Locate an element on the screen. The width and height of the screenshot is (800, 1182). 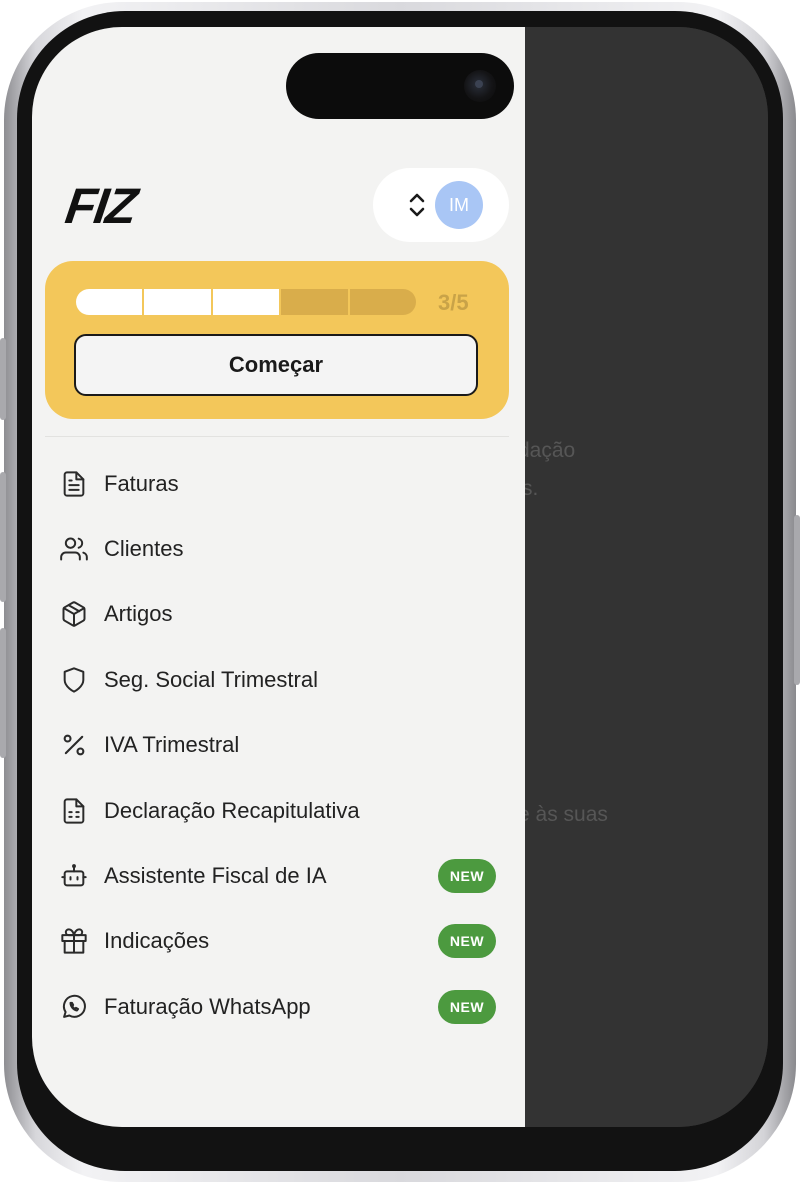
background-text-fragment: dação is located at coordinates (547, 450).